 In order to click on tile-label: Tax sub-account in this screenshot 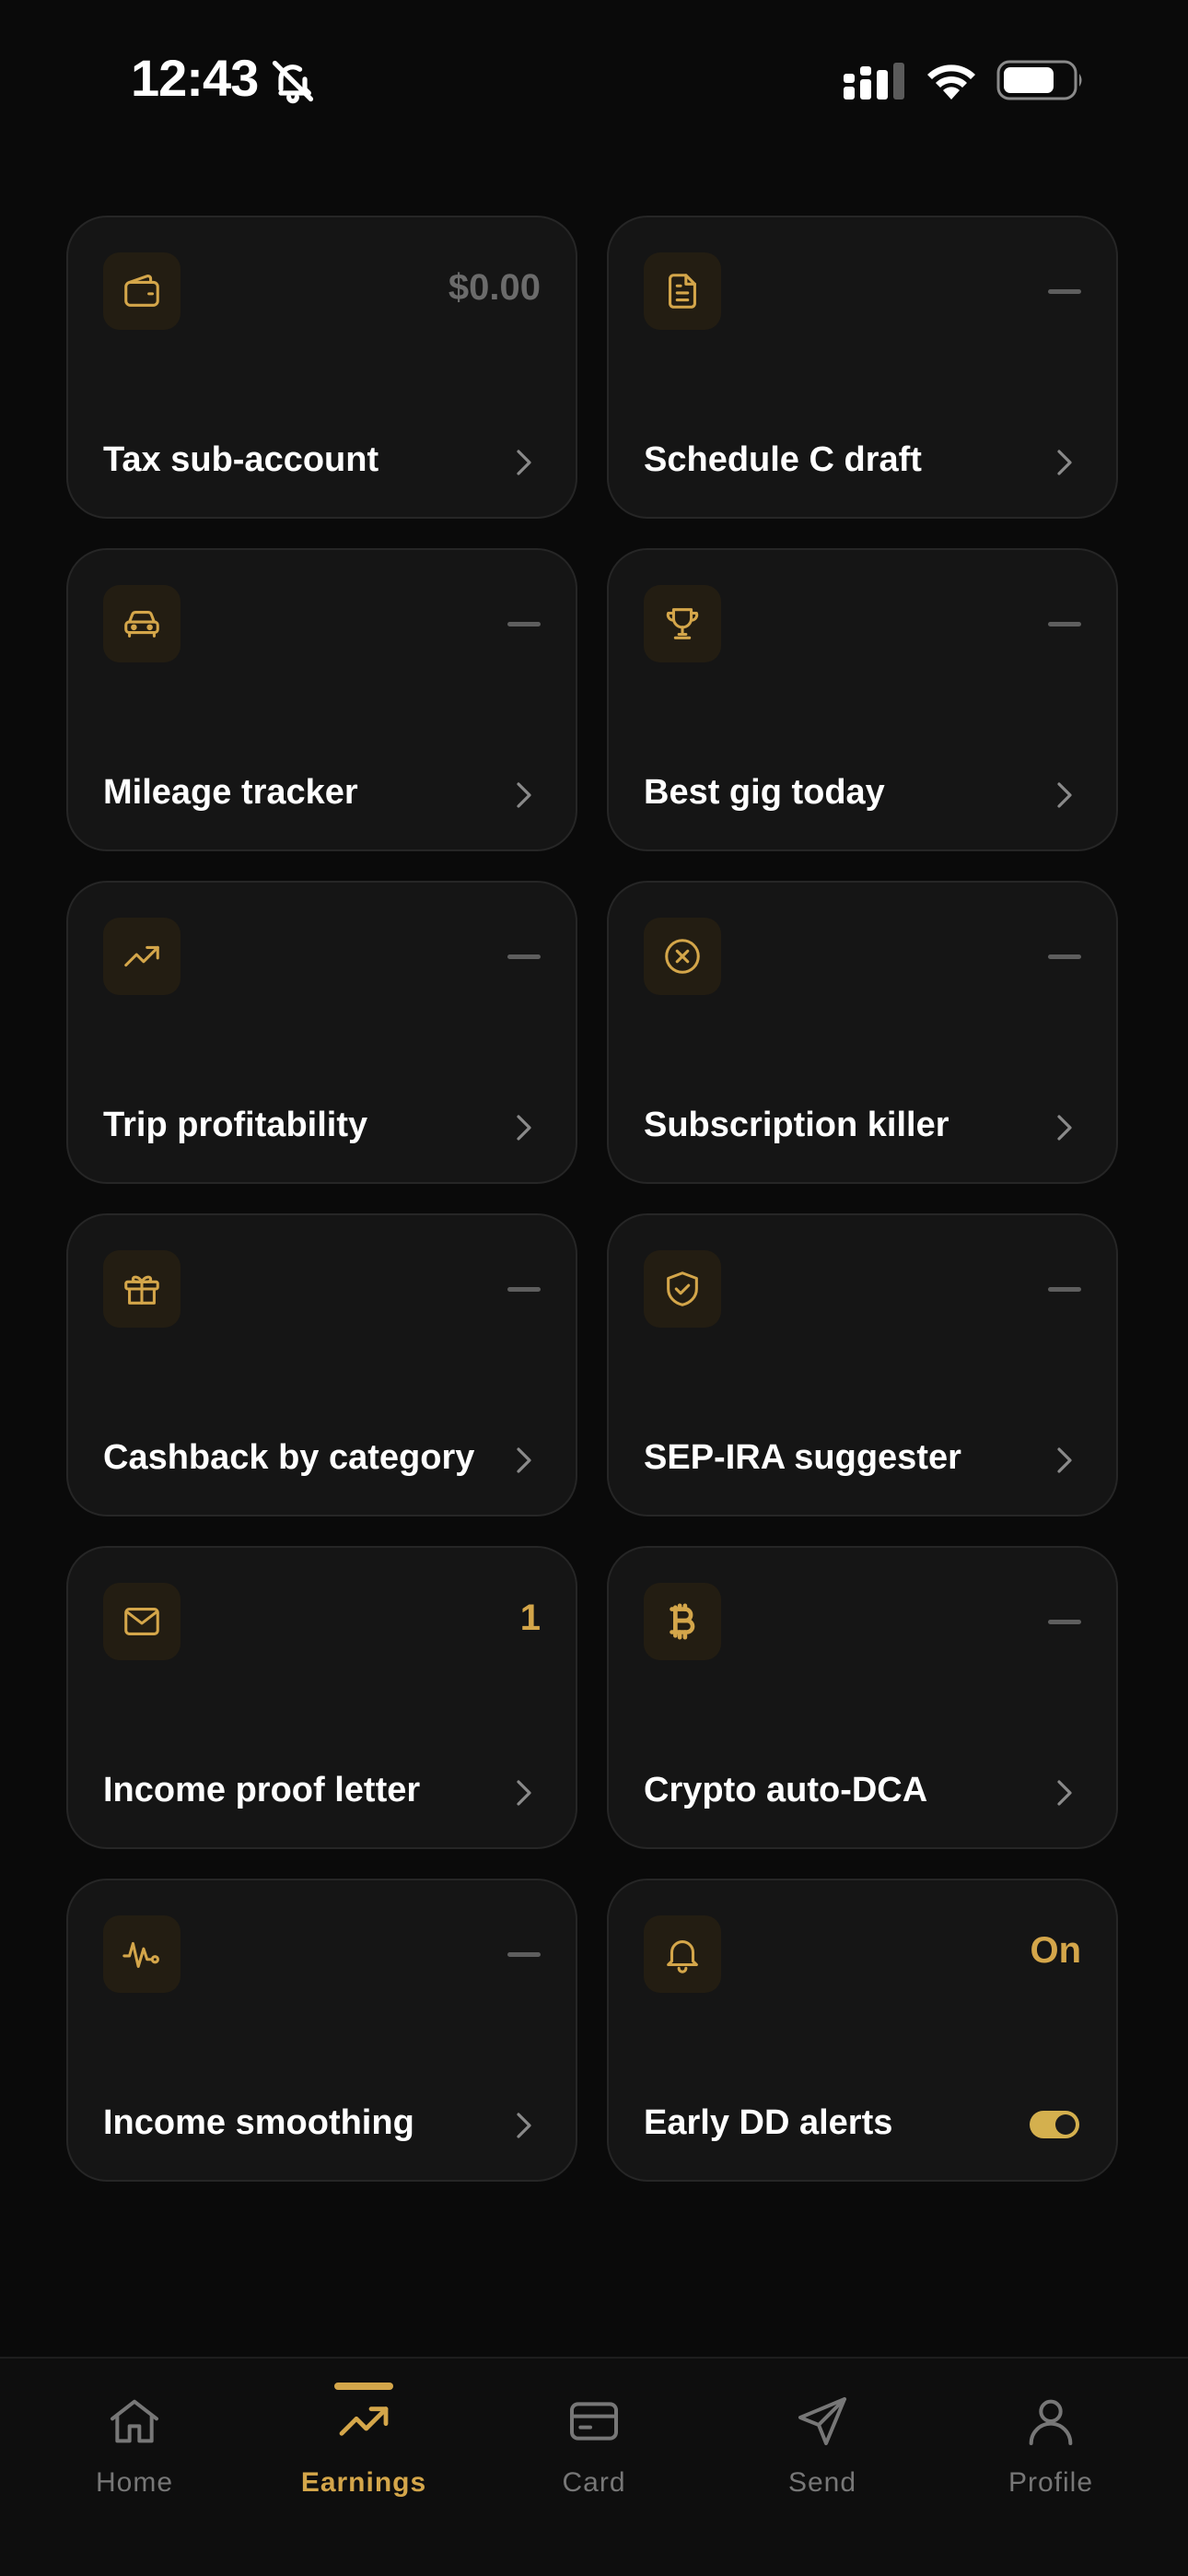, I will do `click(241, 459)`.